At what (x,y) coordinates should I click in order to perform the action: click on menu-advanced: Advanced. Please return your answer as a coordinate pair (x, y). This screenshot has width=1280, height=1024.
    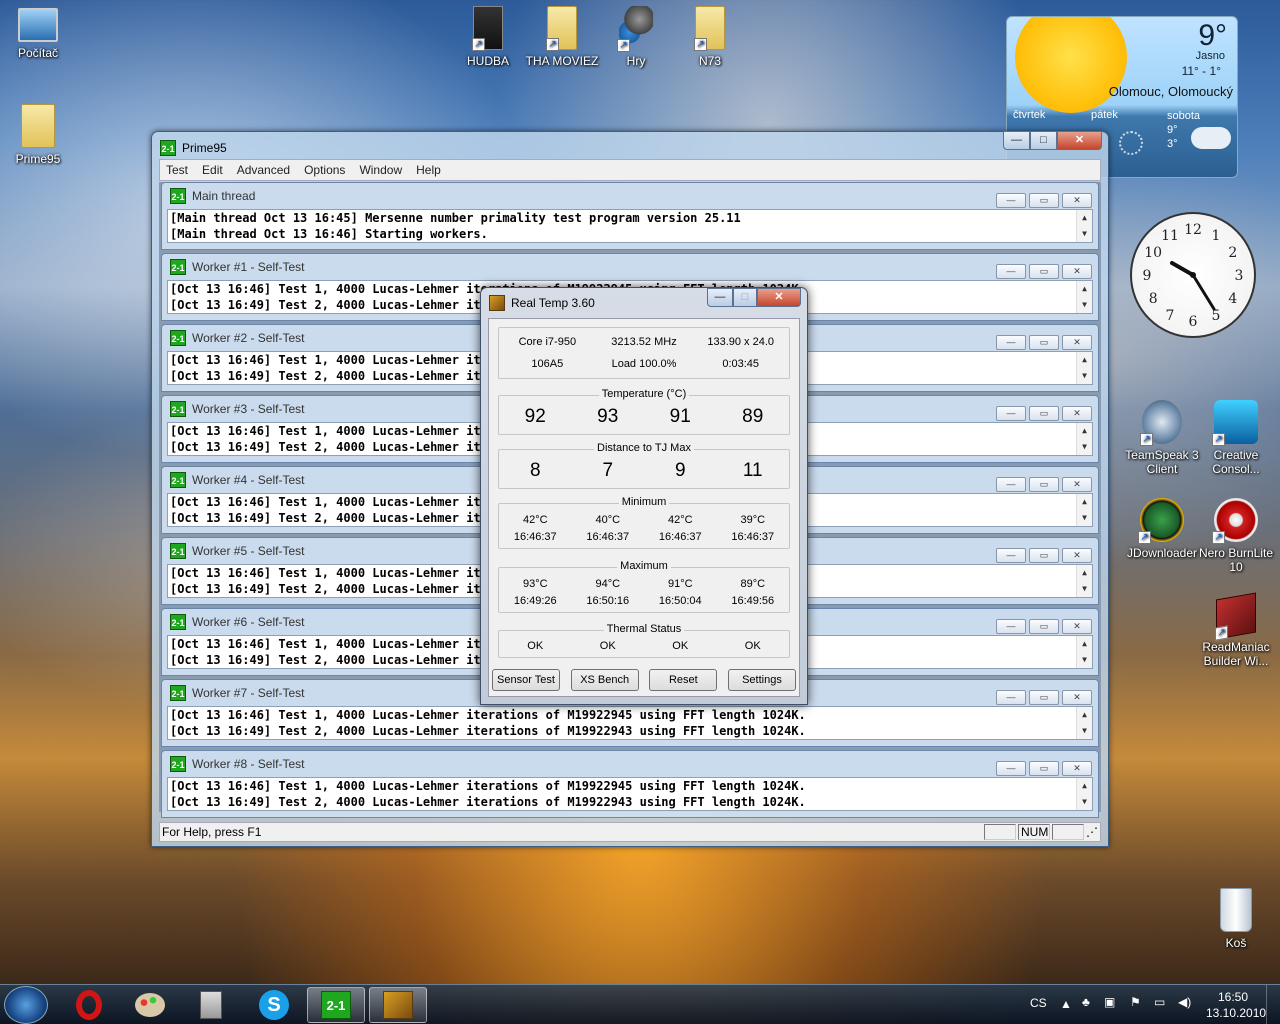
    Looking at the image, I should click on (263, 170).